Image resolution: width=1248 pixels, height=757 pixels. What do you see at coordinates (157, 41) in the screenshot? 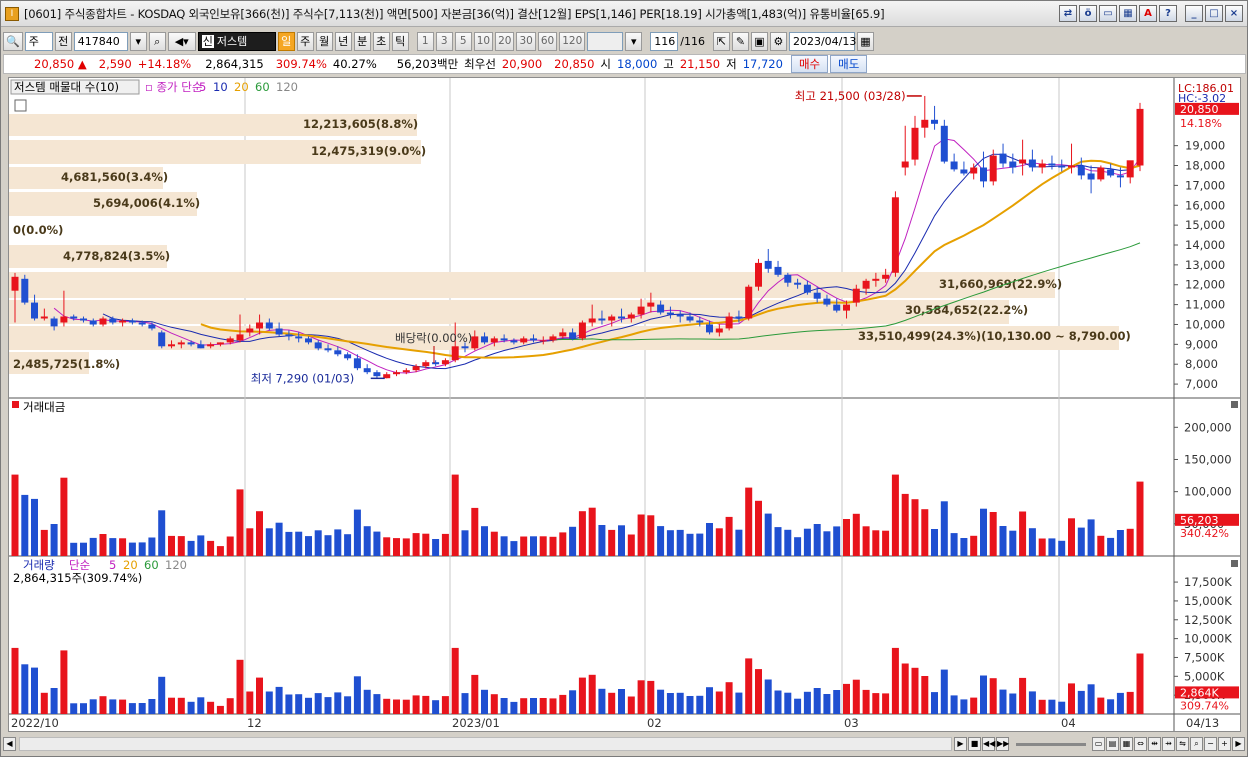
I see `magnifier-icon: ⌕` at bounding box center [157, 41].